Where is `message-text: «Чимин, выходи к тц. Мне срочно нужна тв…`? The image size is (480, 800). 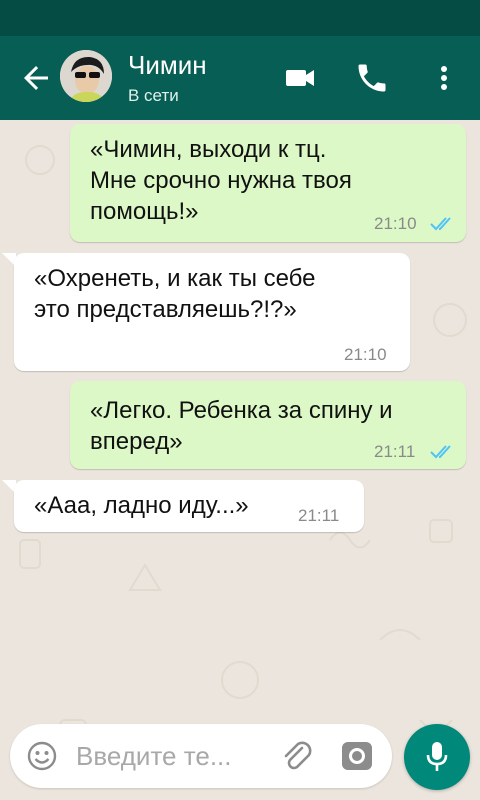 message-text: «Чимин, выходи к тц. Мне срочно нужна тв… is located at coordinates (221, 180).